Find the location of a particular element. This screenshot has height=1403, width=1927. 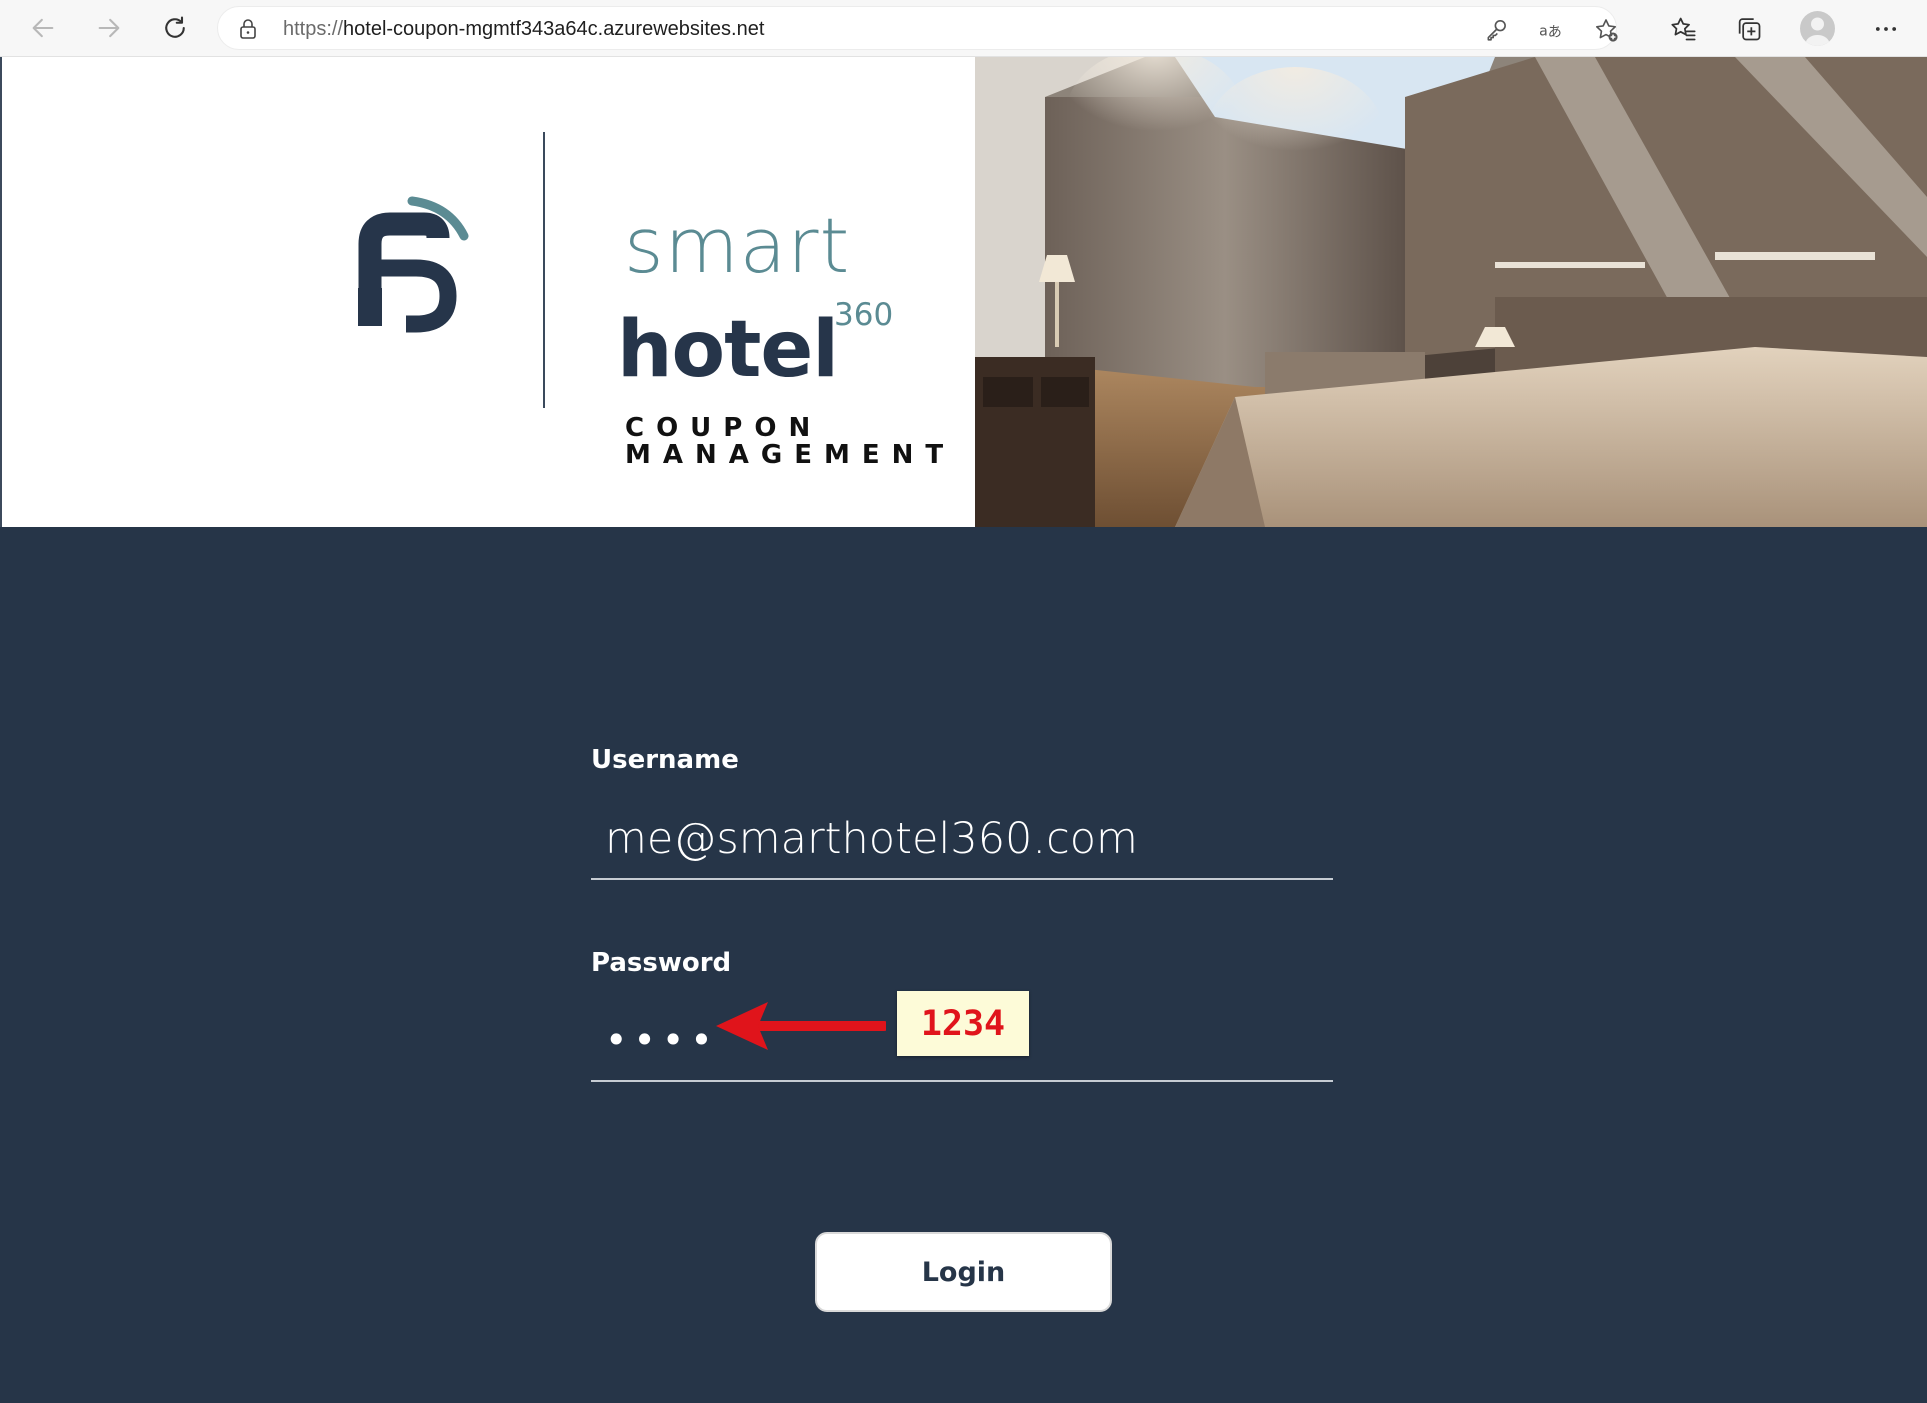

brand-coupon: COUPON is located at coordinates (724, 428).